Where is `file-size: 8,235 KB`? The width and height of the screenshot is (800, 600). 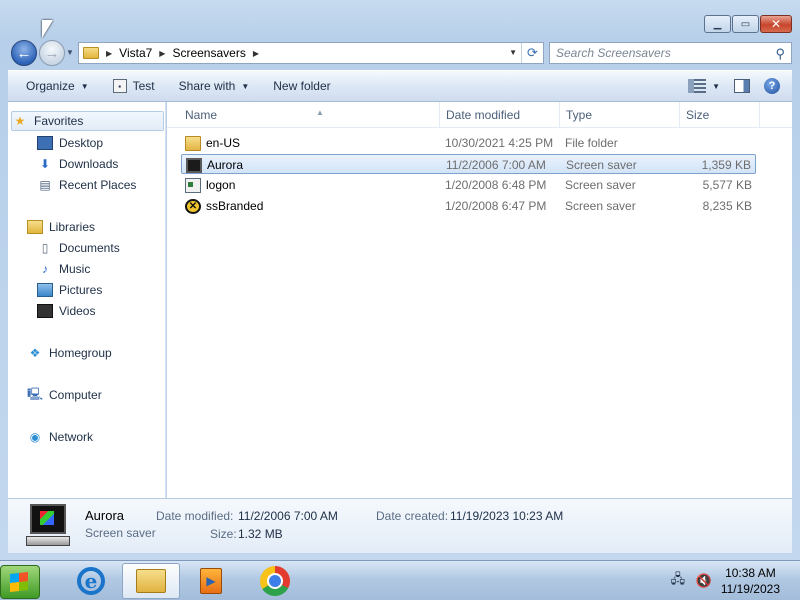
file-size: 8,235 KB is located at coordinates (727, 206).